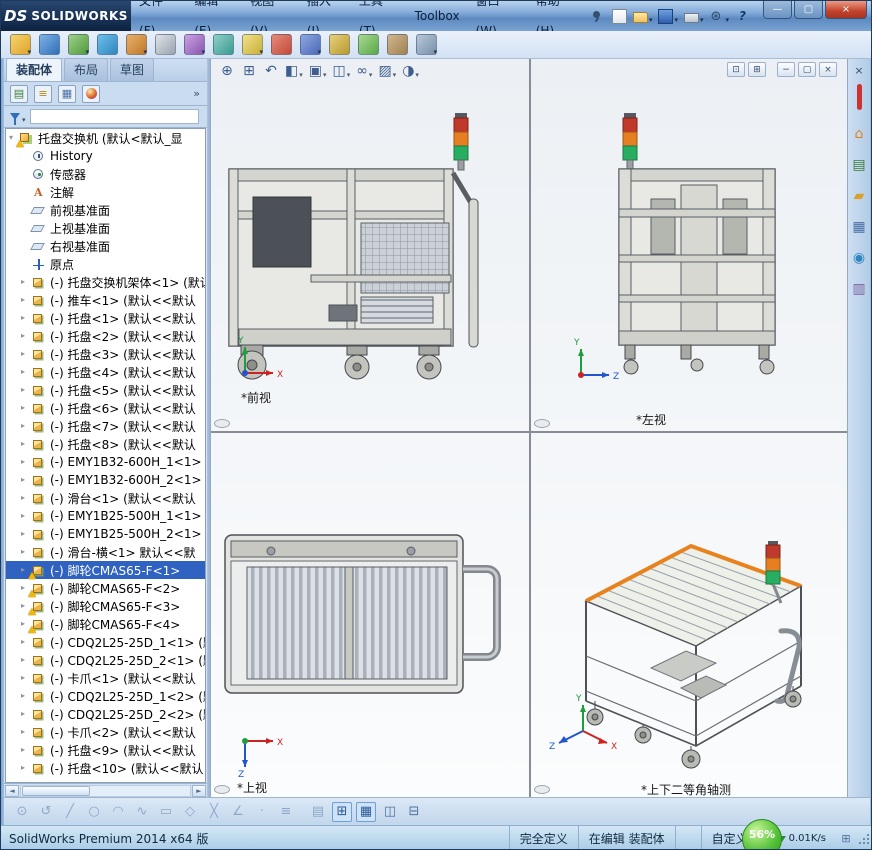  What do you see at coordinates (390, 812) in the screenshot?
I see `sketch-tool-icon: ◫` at bounding box center [390, 812].